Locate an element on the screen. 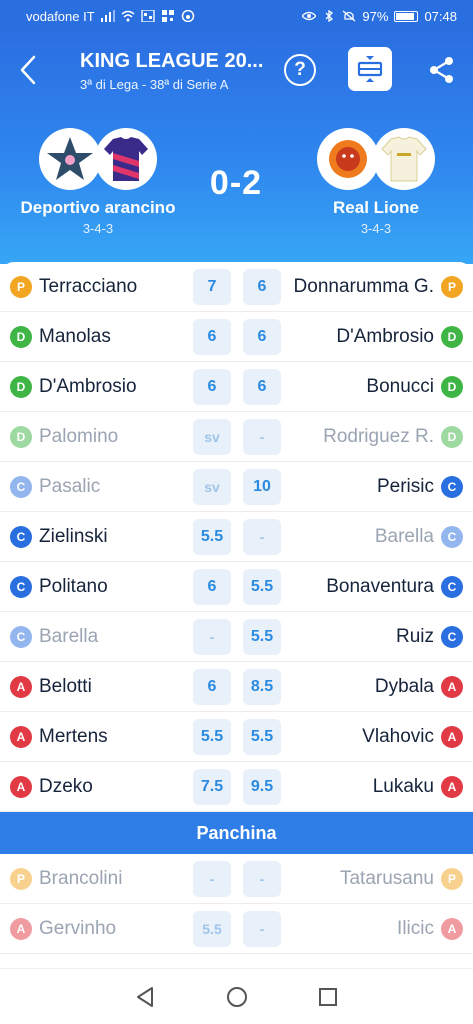 The image size is (473, 1024). home-player: A Dzeko is located at coordinates (51, 786).